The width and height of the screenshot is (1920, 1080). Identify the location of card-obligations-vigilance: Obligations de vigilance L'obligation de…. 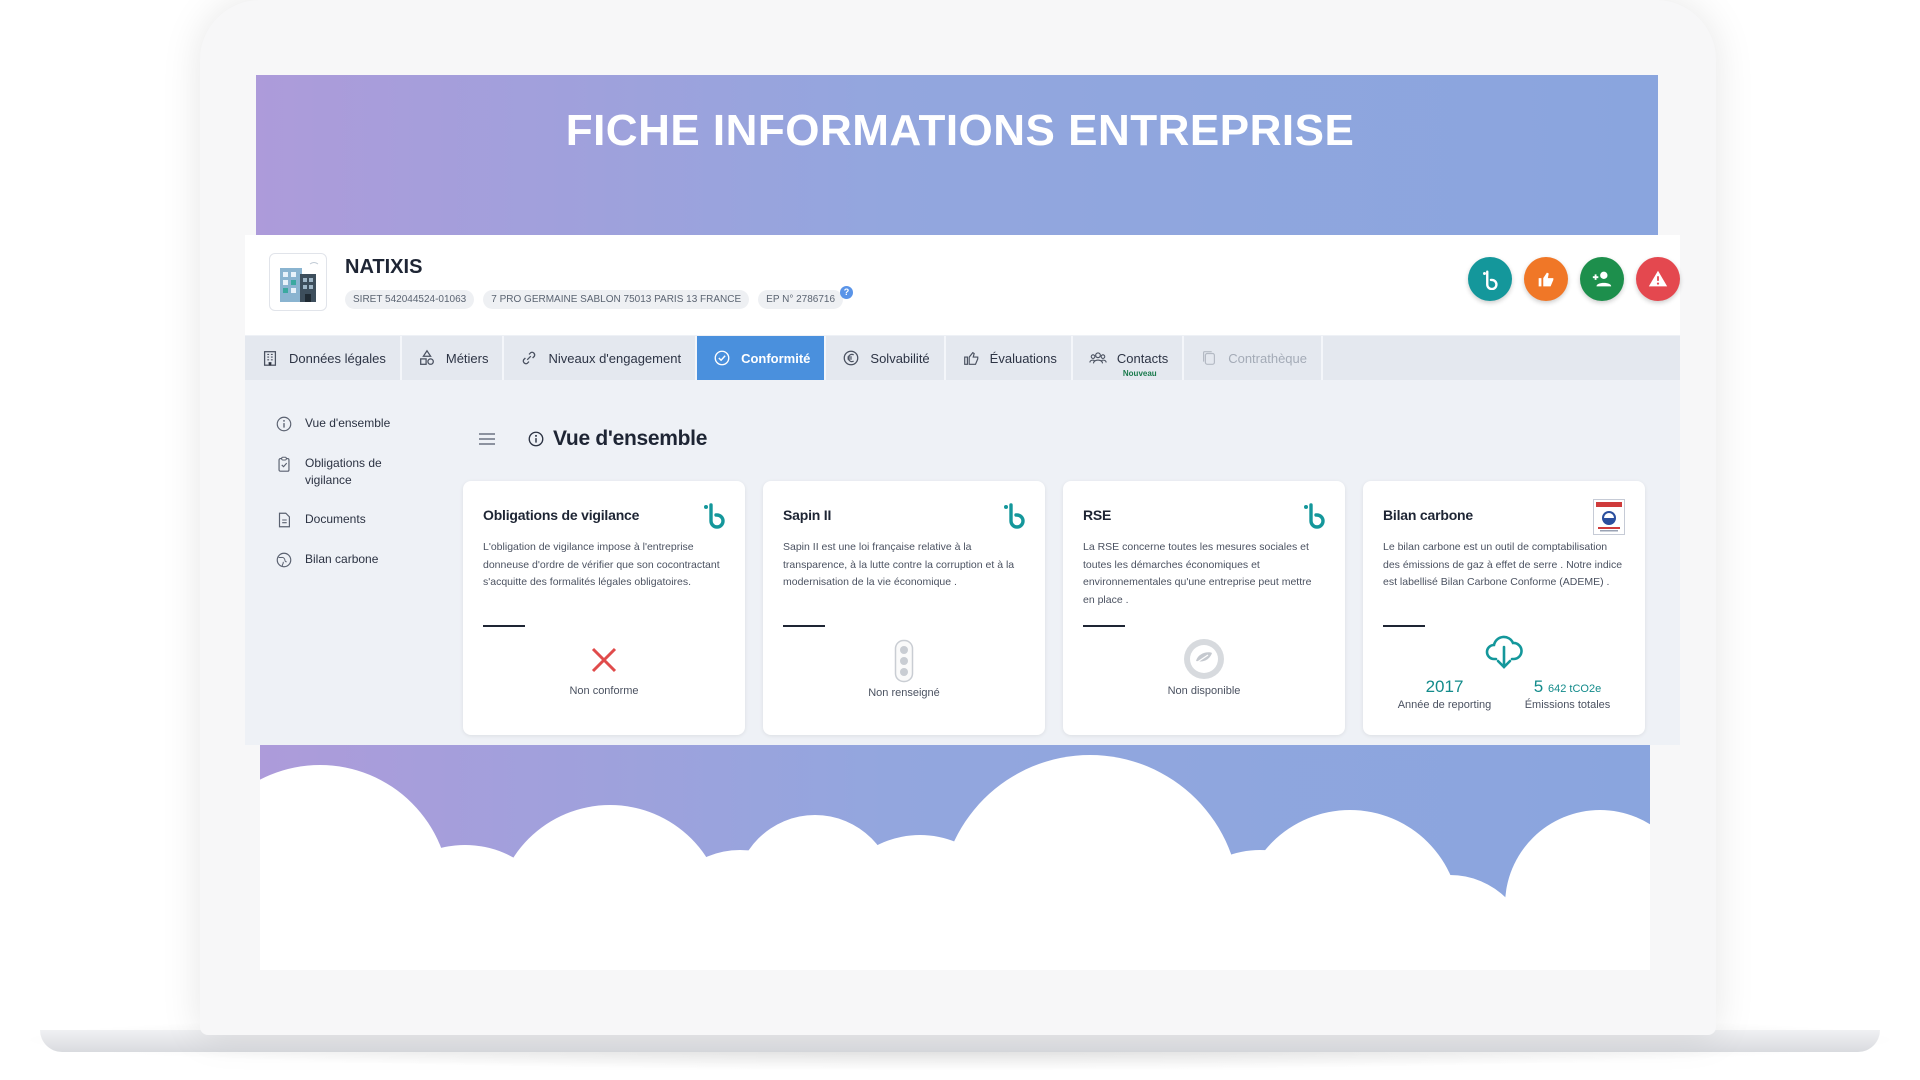
(604, 608).